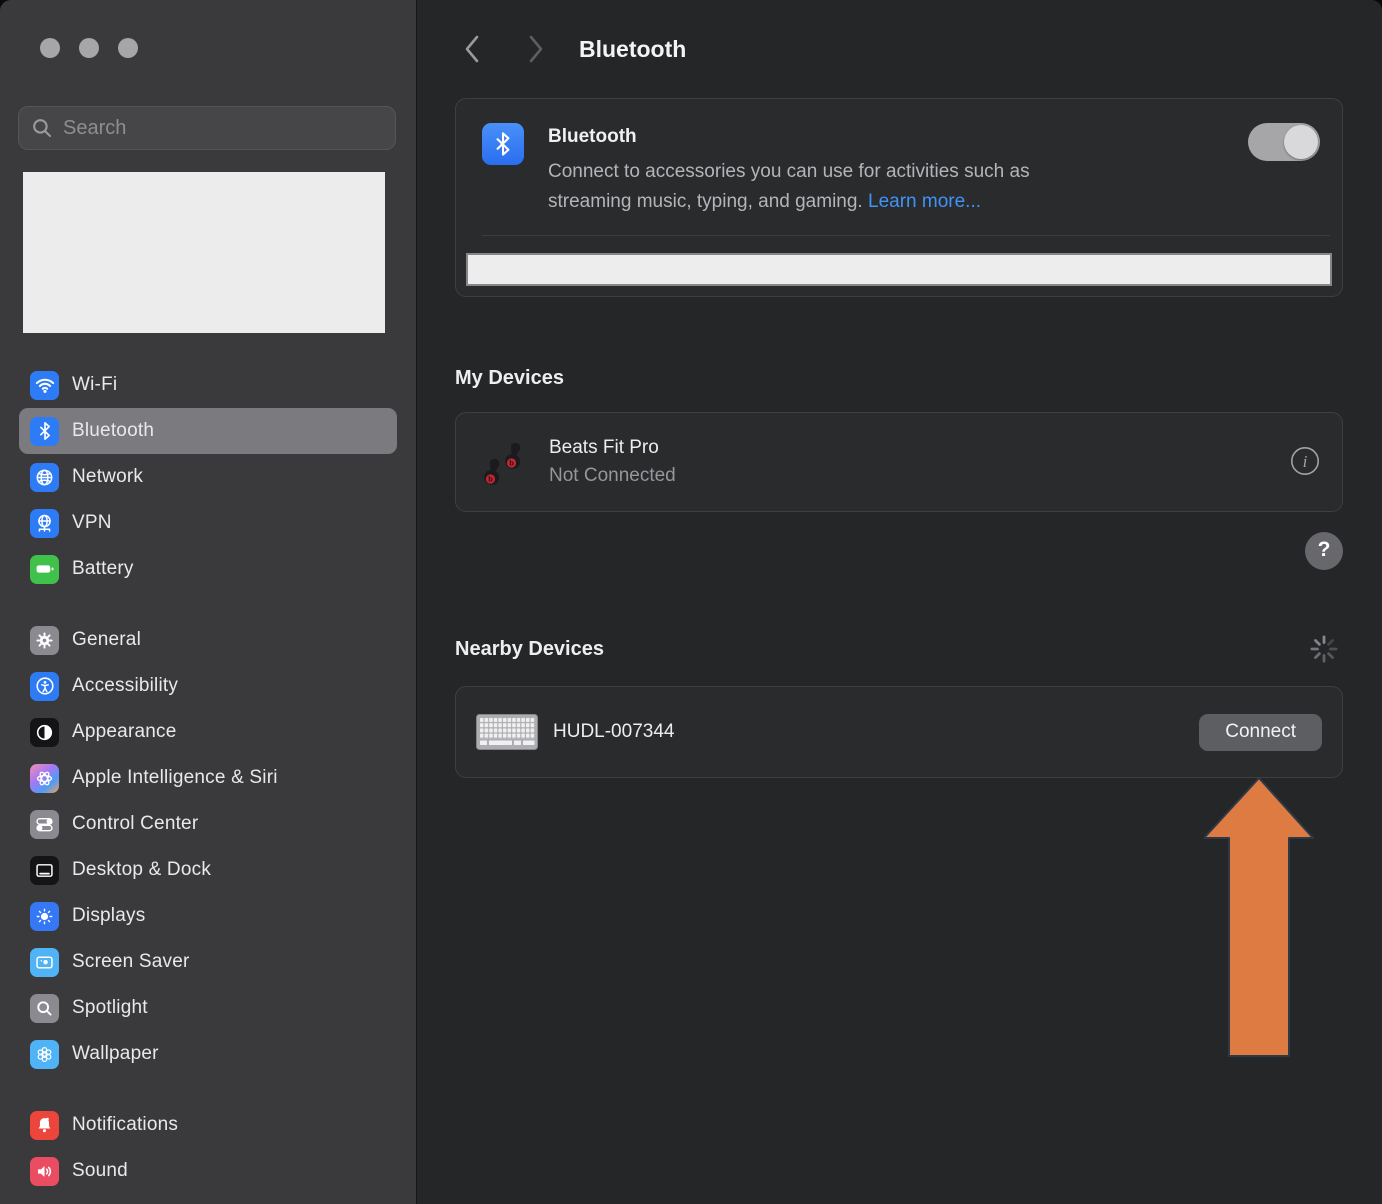  Describe the element at coordinates (131, 961) in the screenshot. I see `sidebar-item-label: Screen Saver` at that location.